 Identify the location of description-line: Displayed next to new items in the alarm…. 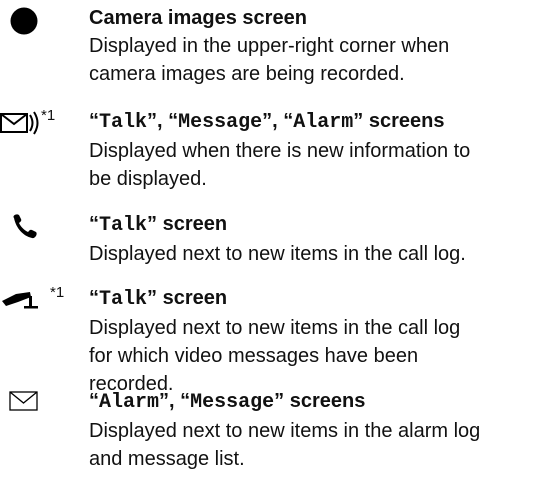
(285, 431).